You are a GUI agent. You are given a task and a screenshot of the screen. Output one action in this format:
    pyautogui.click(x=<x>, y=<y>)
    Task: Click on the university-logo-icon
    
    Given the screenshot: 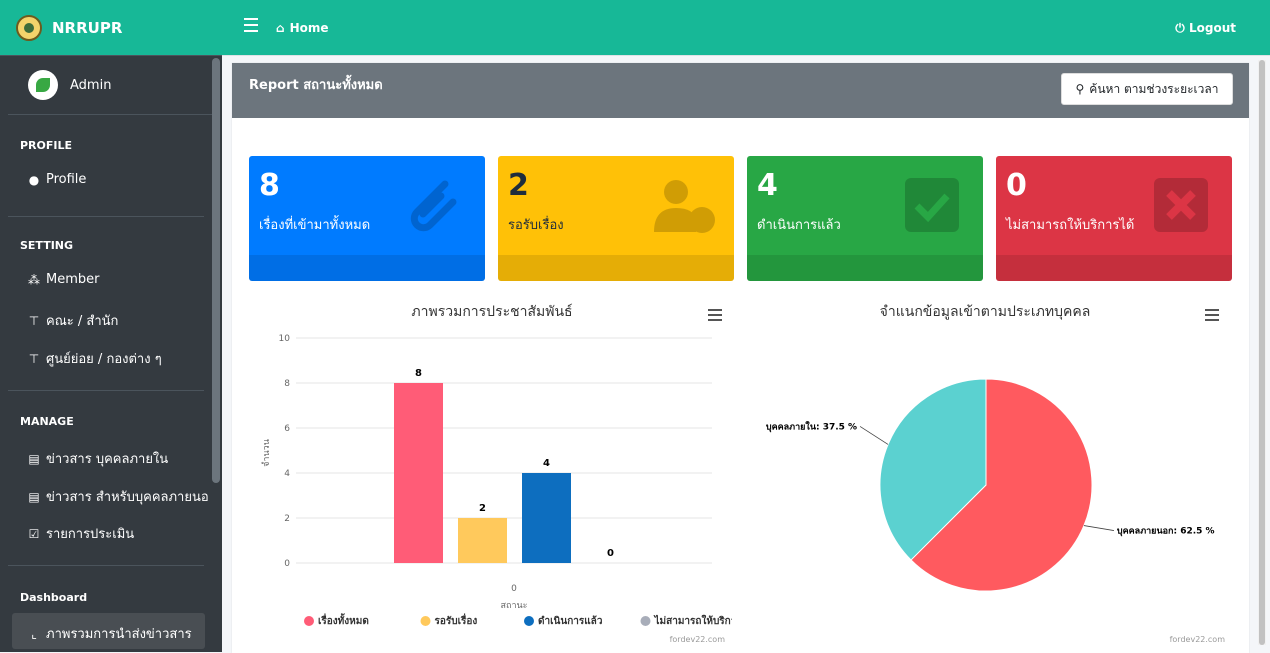 What is the action you would take?
    pyautogui.click(x=29, y=27)
    